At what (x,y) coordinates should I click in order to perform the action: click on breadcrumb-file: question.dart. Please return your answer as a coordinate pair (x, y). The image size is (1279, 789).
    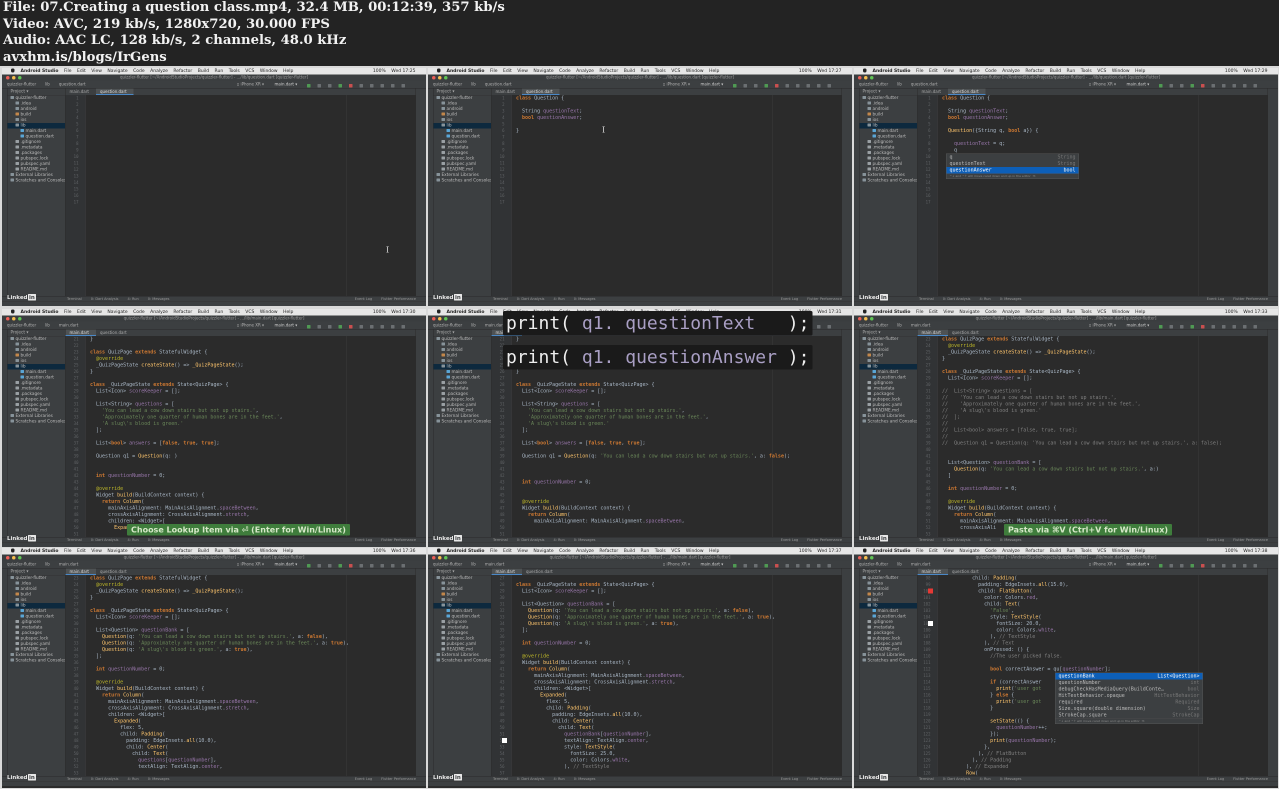
    Looking at the image, I should click on (924, 84).